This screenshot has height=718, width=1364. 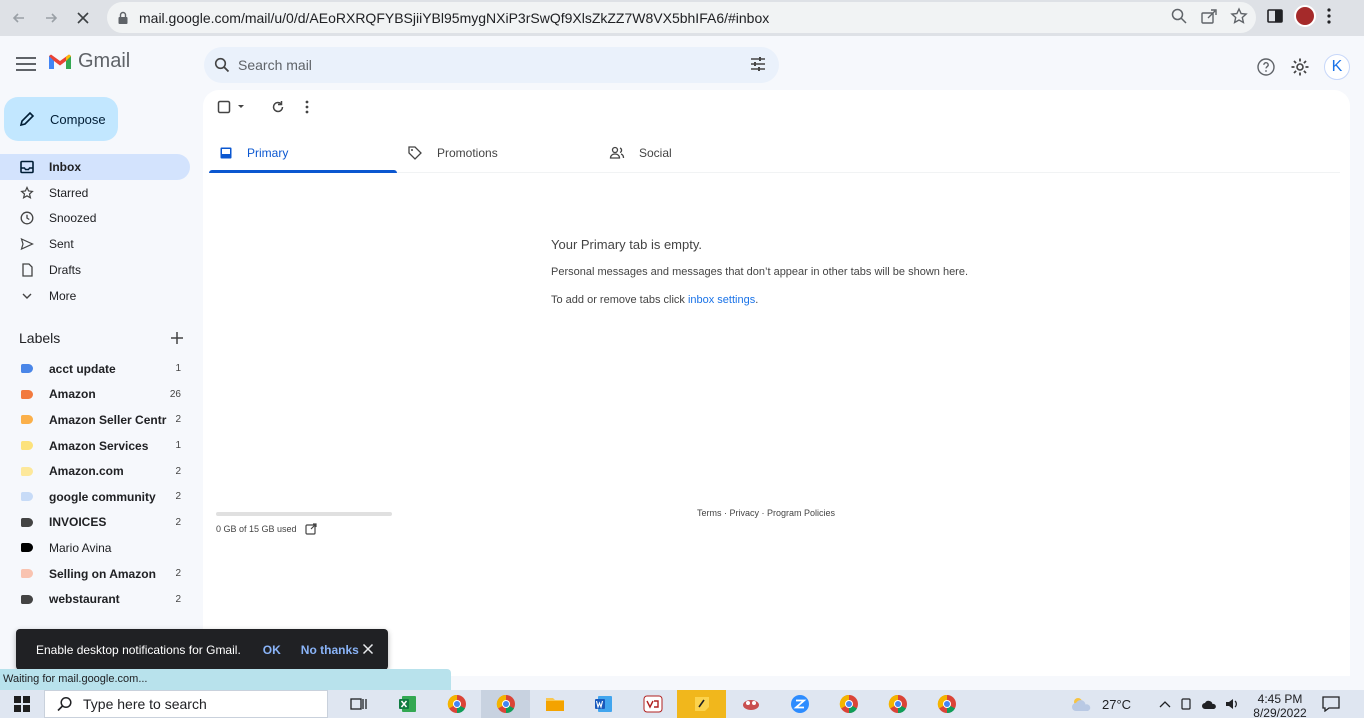 I want to click on back-button, so click(x=19, y=18).